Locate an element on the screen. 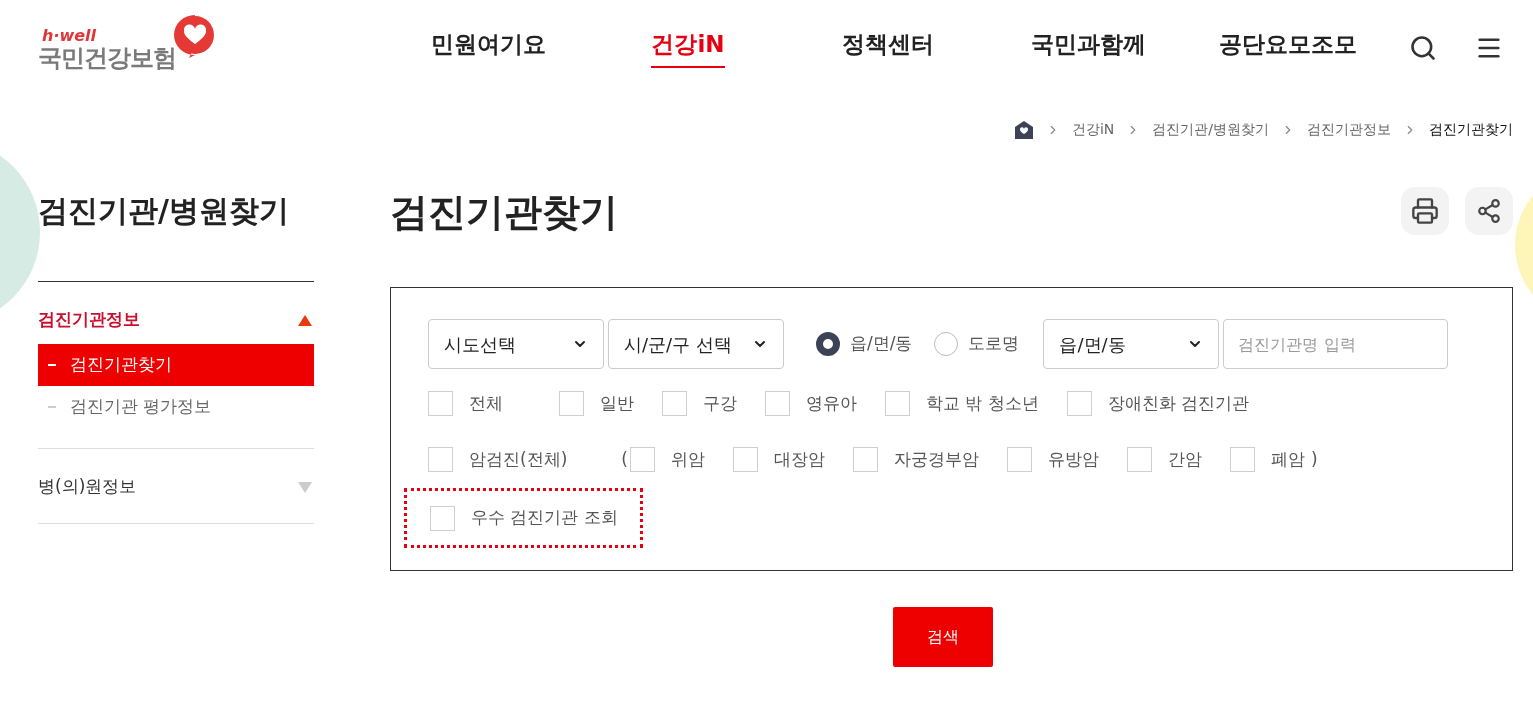  checkbox-label: 학교 밖 청소년 is located at coordinates (982, 403).